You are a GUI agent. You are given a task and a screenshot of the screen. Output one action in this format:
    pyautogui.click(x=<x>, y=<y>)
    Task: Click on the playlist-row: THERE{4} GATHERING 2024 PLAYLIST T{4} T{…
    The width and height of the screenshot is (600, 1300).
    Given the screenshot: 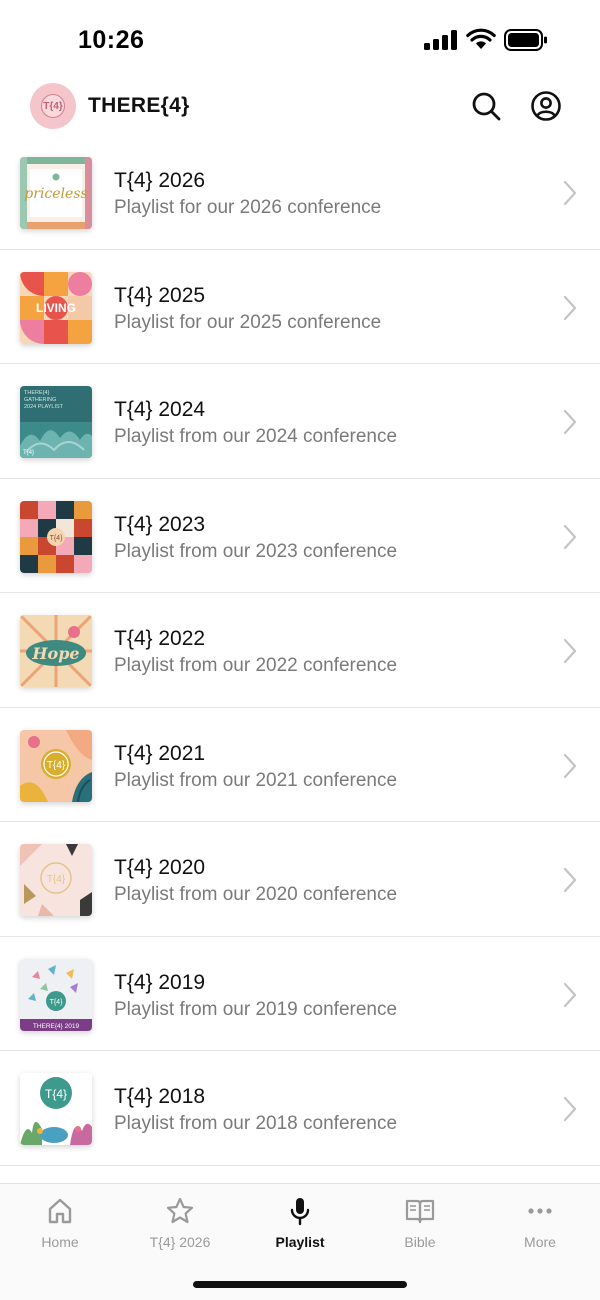 What is the action you would take?
    pyautogui.click(x=300, y=421)
    